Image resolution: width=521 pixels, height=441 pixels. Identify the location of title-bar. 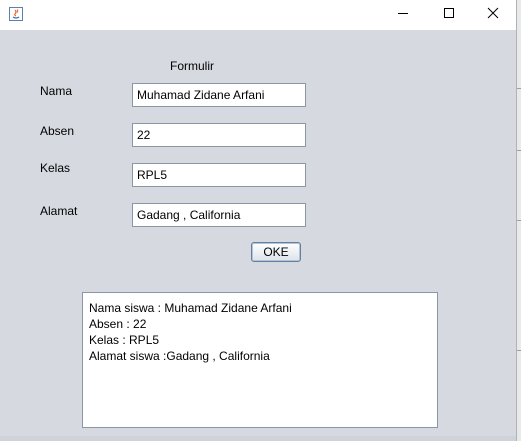
(258, 15).